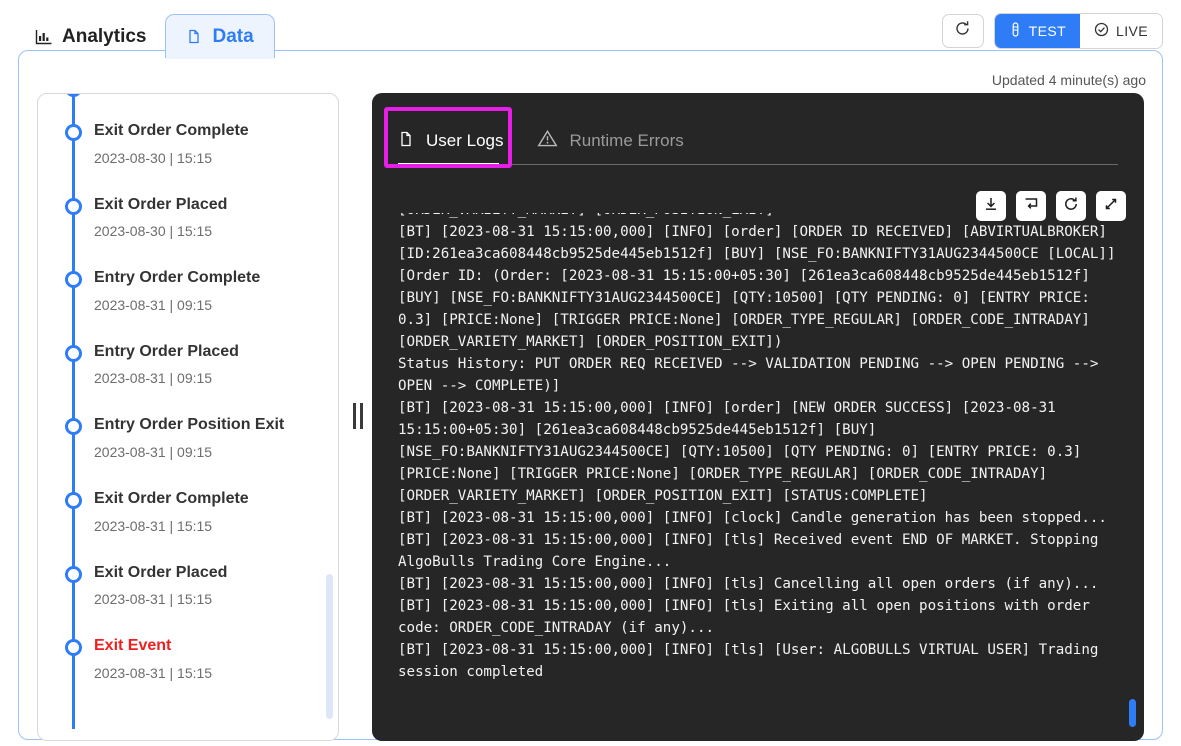  What do you see at coordinates (1047, 31) in the screenshot?
I see `mode-test-label: TEST` at bounding box center [1047, 31].